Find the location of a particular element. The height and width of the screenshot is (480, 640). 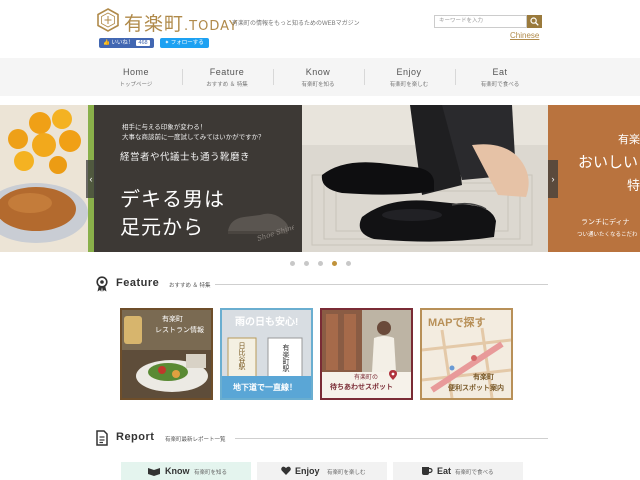

facebook-like-button: 👍 いいね！ 468 is located at coordinates (126, 43).